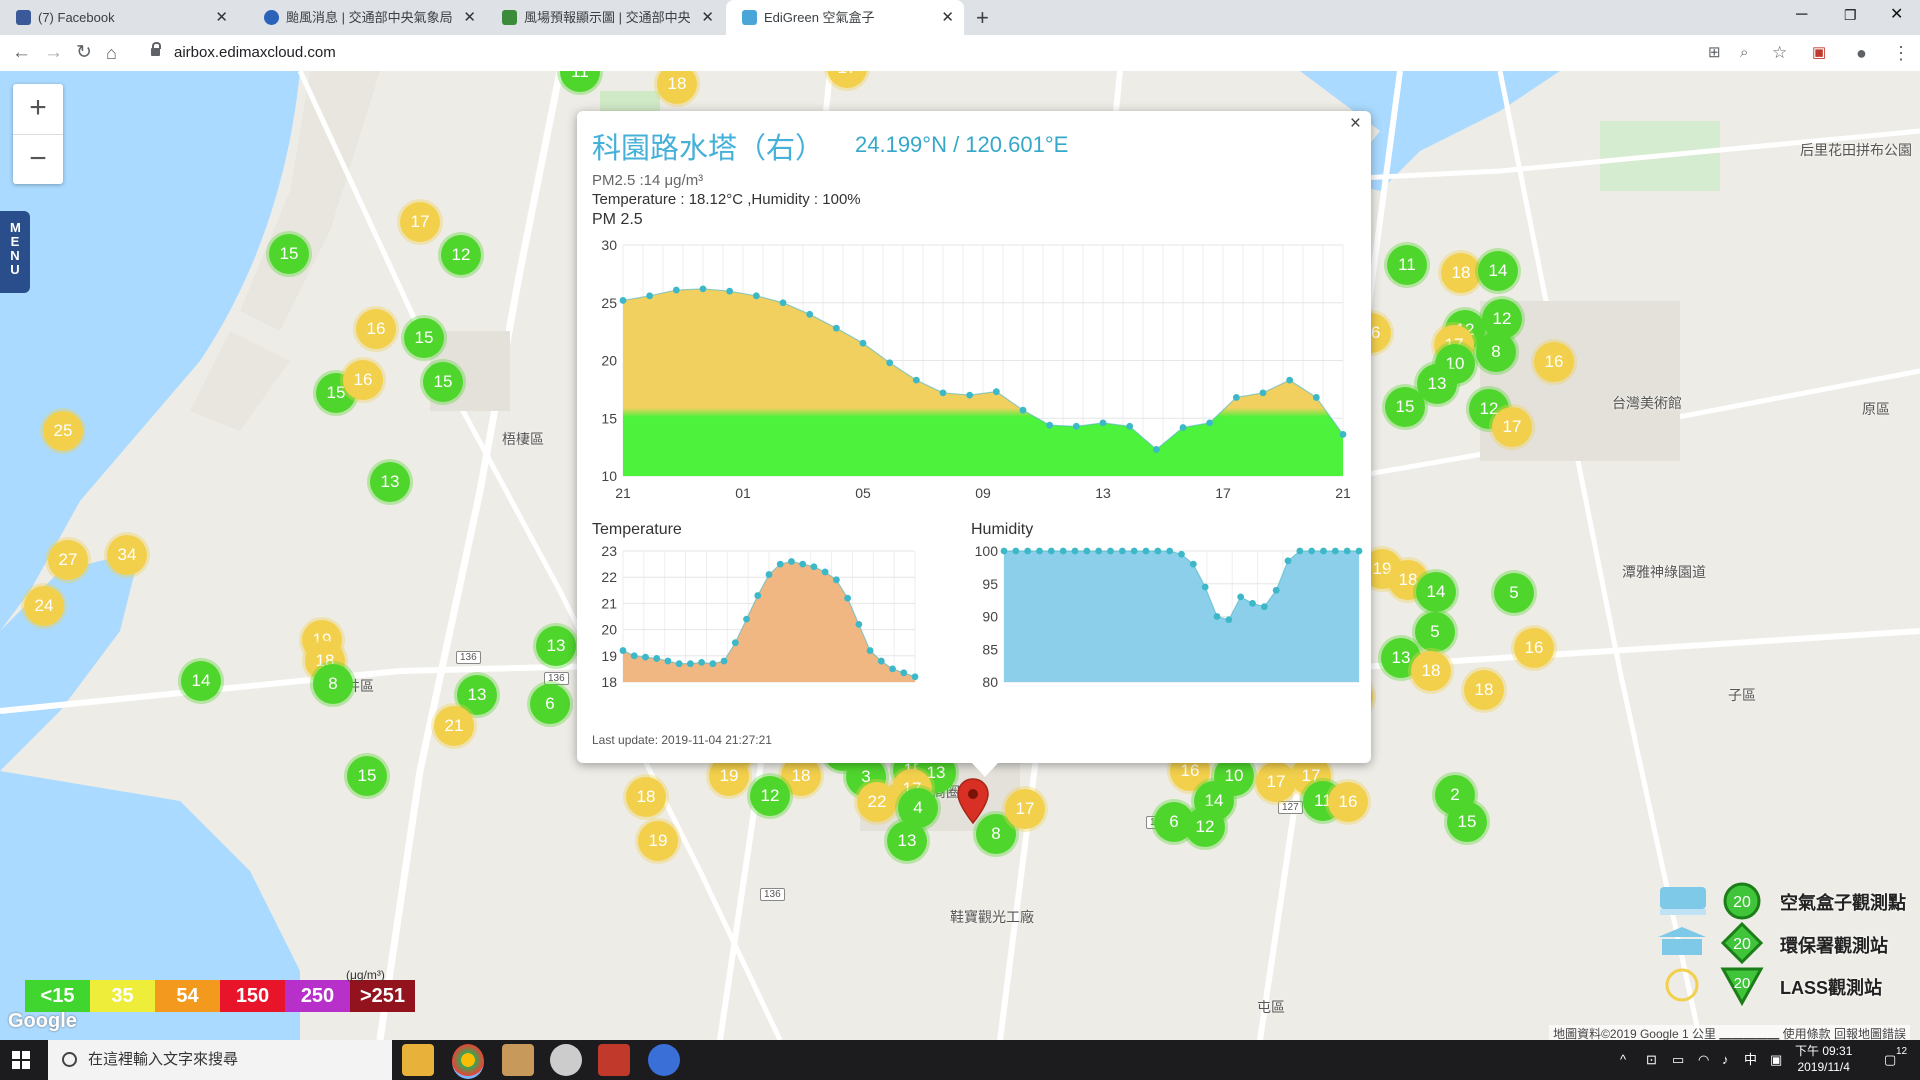 The height and width of the screenshot is (1080, 1920). What do you see at coordinates (468, 1061) in the screenshot?
I see `chrome-icon` at bounding box center [468, 1061].